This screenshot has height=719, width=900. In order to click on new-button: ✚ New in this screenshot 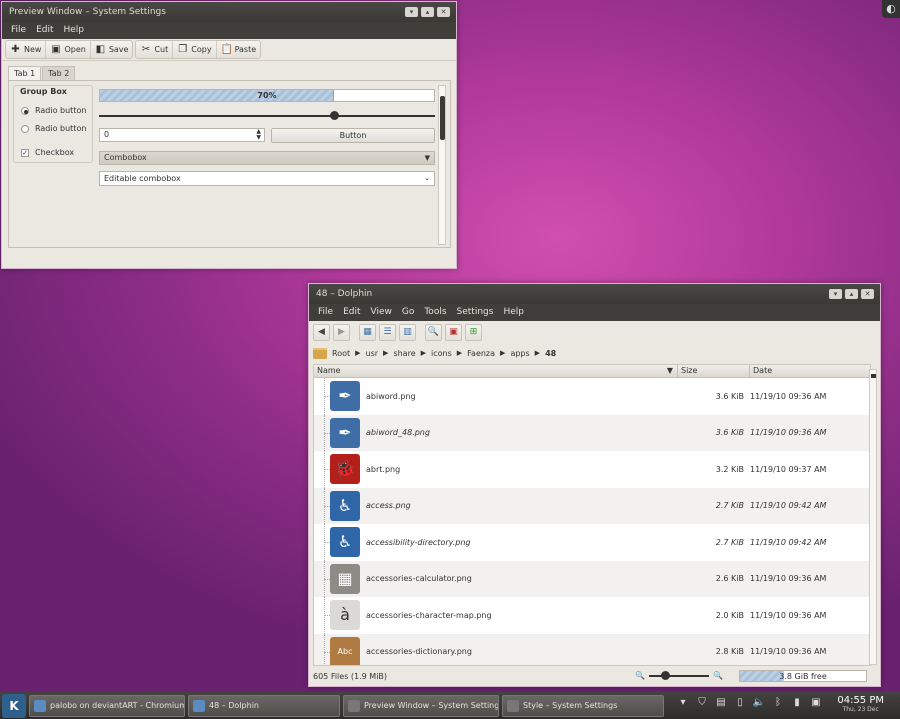, I will do `click(26, 49)`.